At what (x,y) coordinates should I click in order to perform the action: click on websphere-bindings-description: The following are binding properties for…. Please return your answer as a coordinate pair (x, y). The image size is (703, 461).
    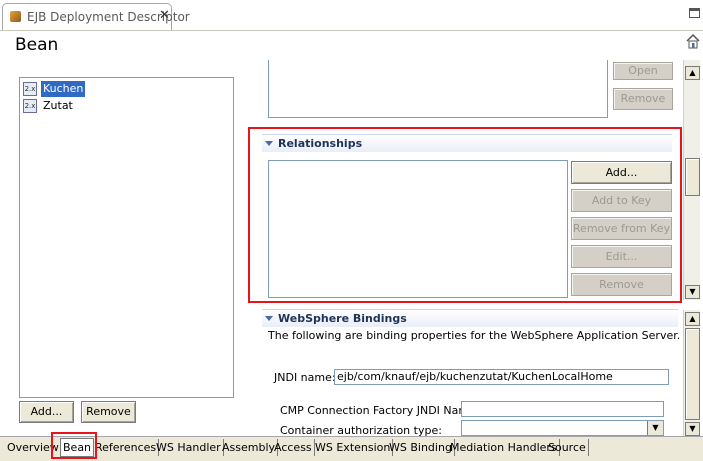
    Looking at the image, I should click on (474, 335).